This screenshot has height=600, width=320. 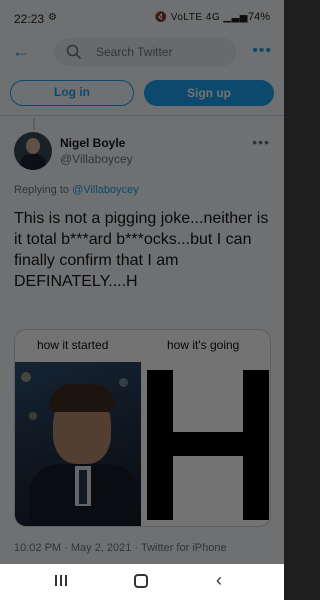 I want to click on status-bar: 22:23 ⚙ 🔇 VoLTE 4G ▁▃▅ 74%, so click(x=142, y=18).